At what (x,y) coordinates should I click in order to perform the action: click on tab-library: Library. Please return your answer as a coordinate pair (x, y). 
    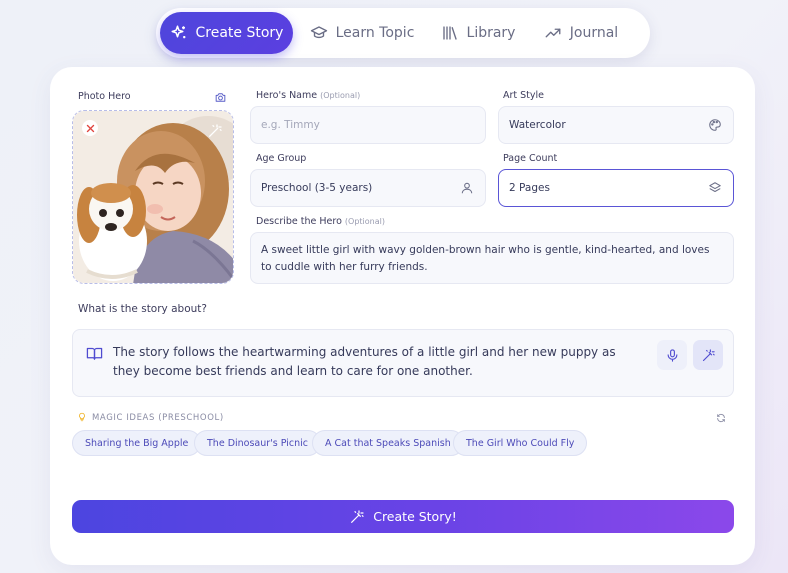
    Looking at the image, I should click on (478, 33).